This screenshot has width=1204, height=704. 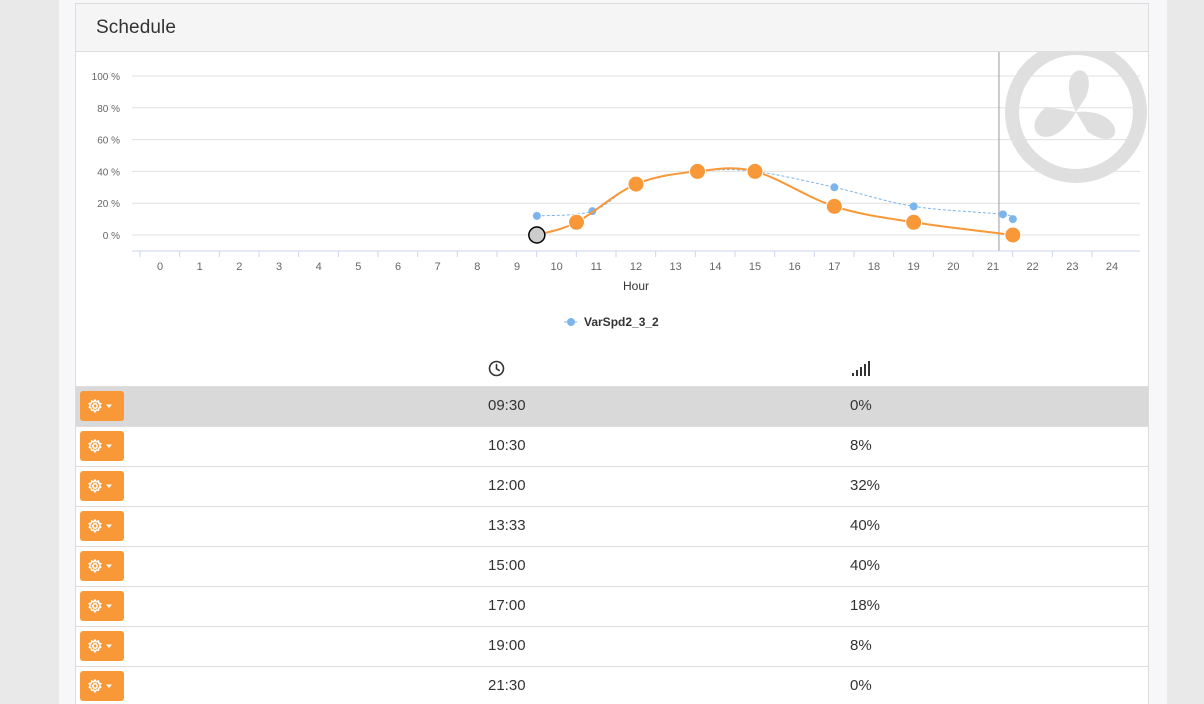 What do you see at coordinates (953, 267) in the screenshot?
I see `x-tick-label: 20` at bounding box center [953, 267].